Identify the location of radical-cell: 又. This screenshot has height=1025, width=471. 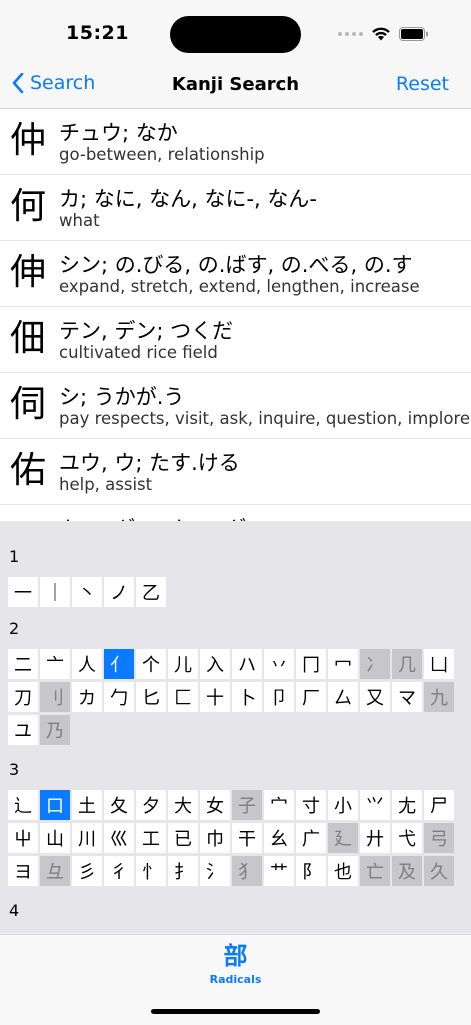
(375, 697).